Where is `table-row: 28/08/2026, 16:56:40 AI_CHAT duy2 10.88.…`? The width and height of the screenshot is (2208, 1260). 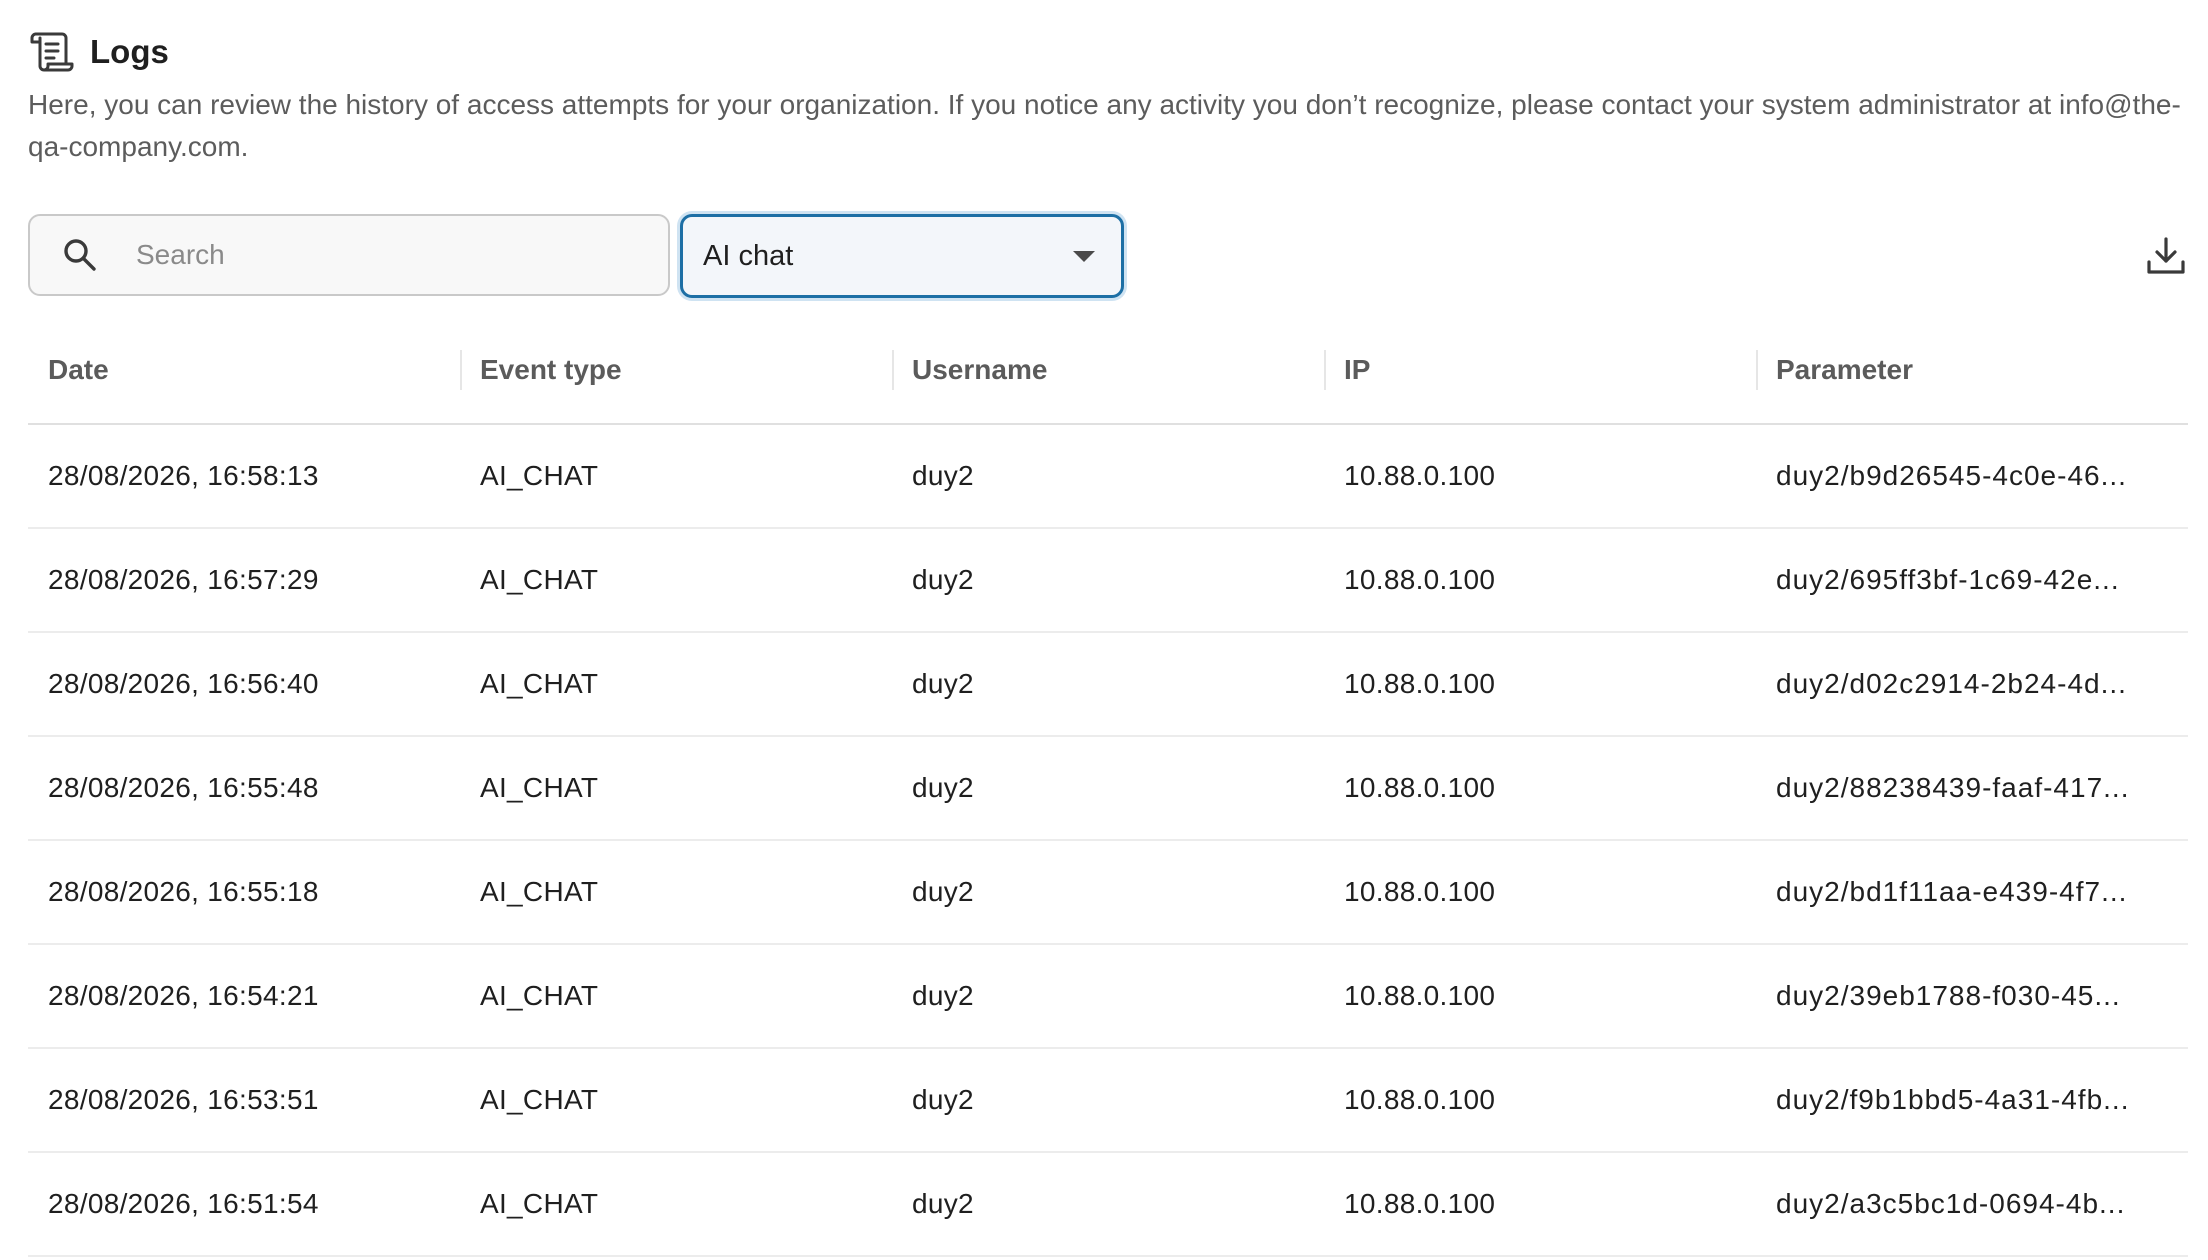 table-row: 28/08/2026, 16:56:40 AI_CHAT duy2 10.88.… is located at coordinates (1108, 684).